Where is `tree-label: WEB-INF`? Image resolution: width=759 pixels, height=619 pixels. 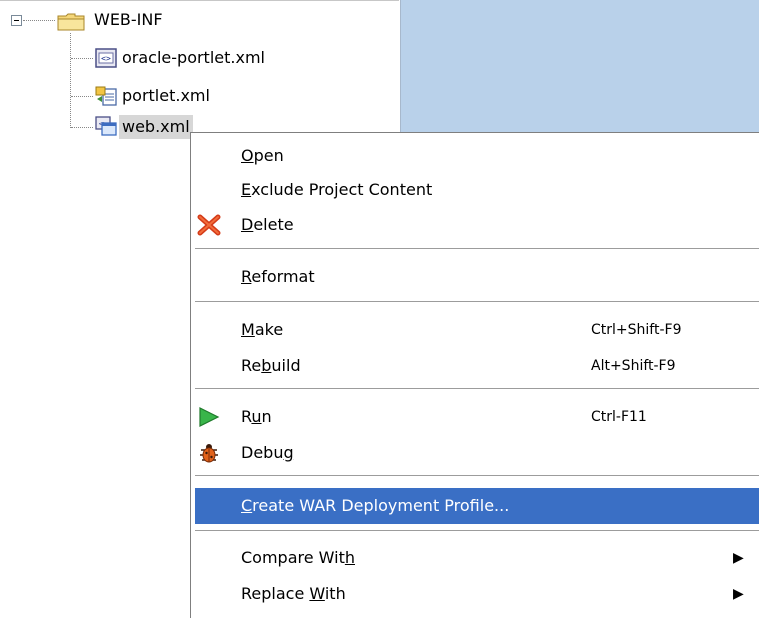
tree-label: WEB-INF is located at coordinates (128, 19).